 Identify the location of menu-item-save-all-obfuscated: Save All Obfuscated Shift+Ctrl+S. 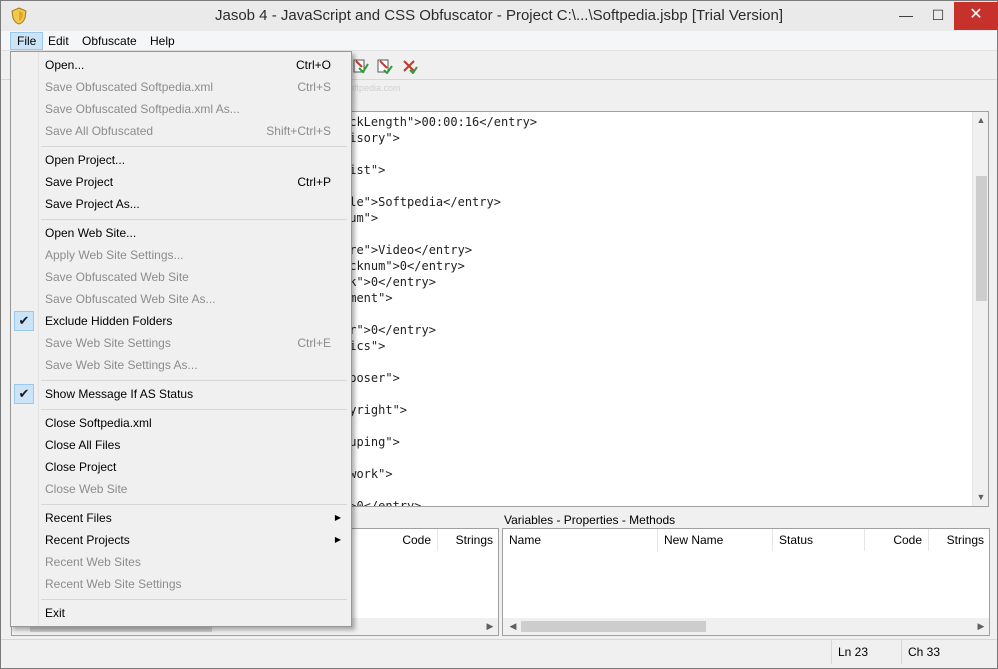
(181, 131).